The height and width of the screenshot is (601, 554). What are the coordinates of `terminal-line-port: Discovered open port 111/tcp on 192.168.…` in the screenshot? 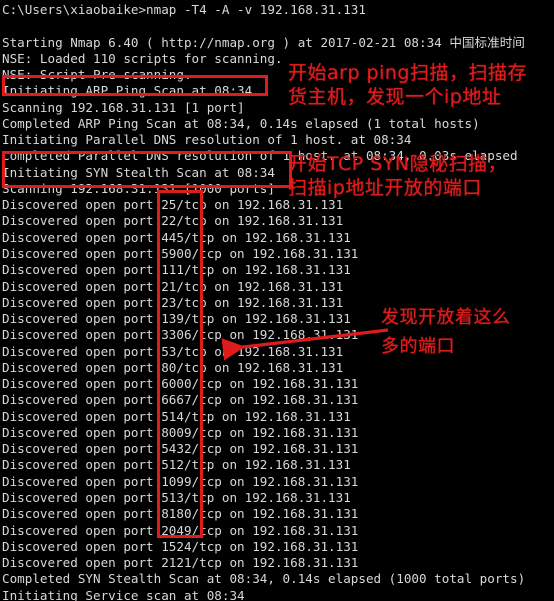 It's located at (176, 270).